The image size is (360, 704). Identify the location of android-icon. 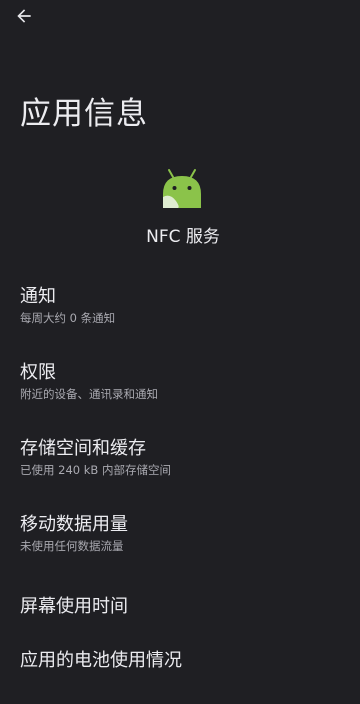
(182, 189).